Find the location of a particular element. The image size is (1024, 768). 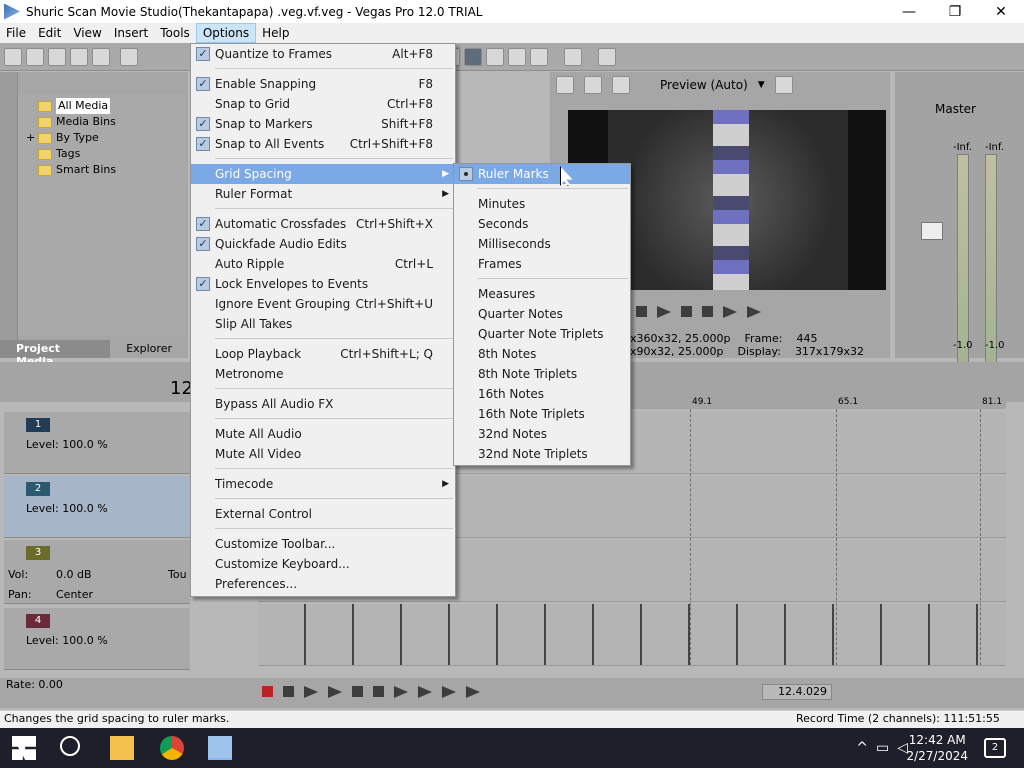

menu-edit: Edit is located at coordinates (49, 33).